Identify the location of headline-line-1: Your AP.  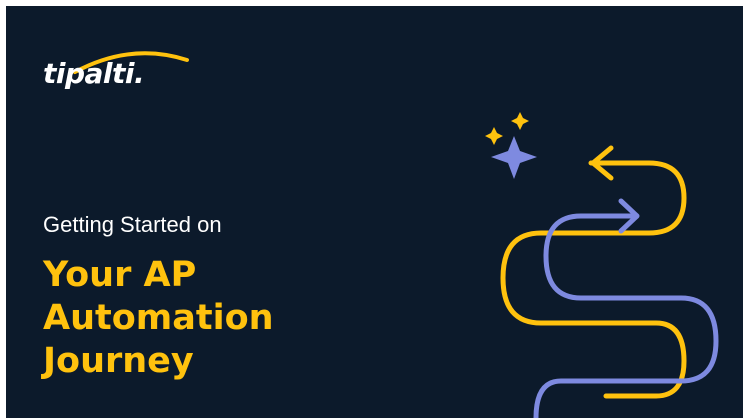
(120, 275).